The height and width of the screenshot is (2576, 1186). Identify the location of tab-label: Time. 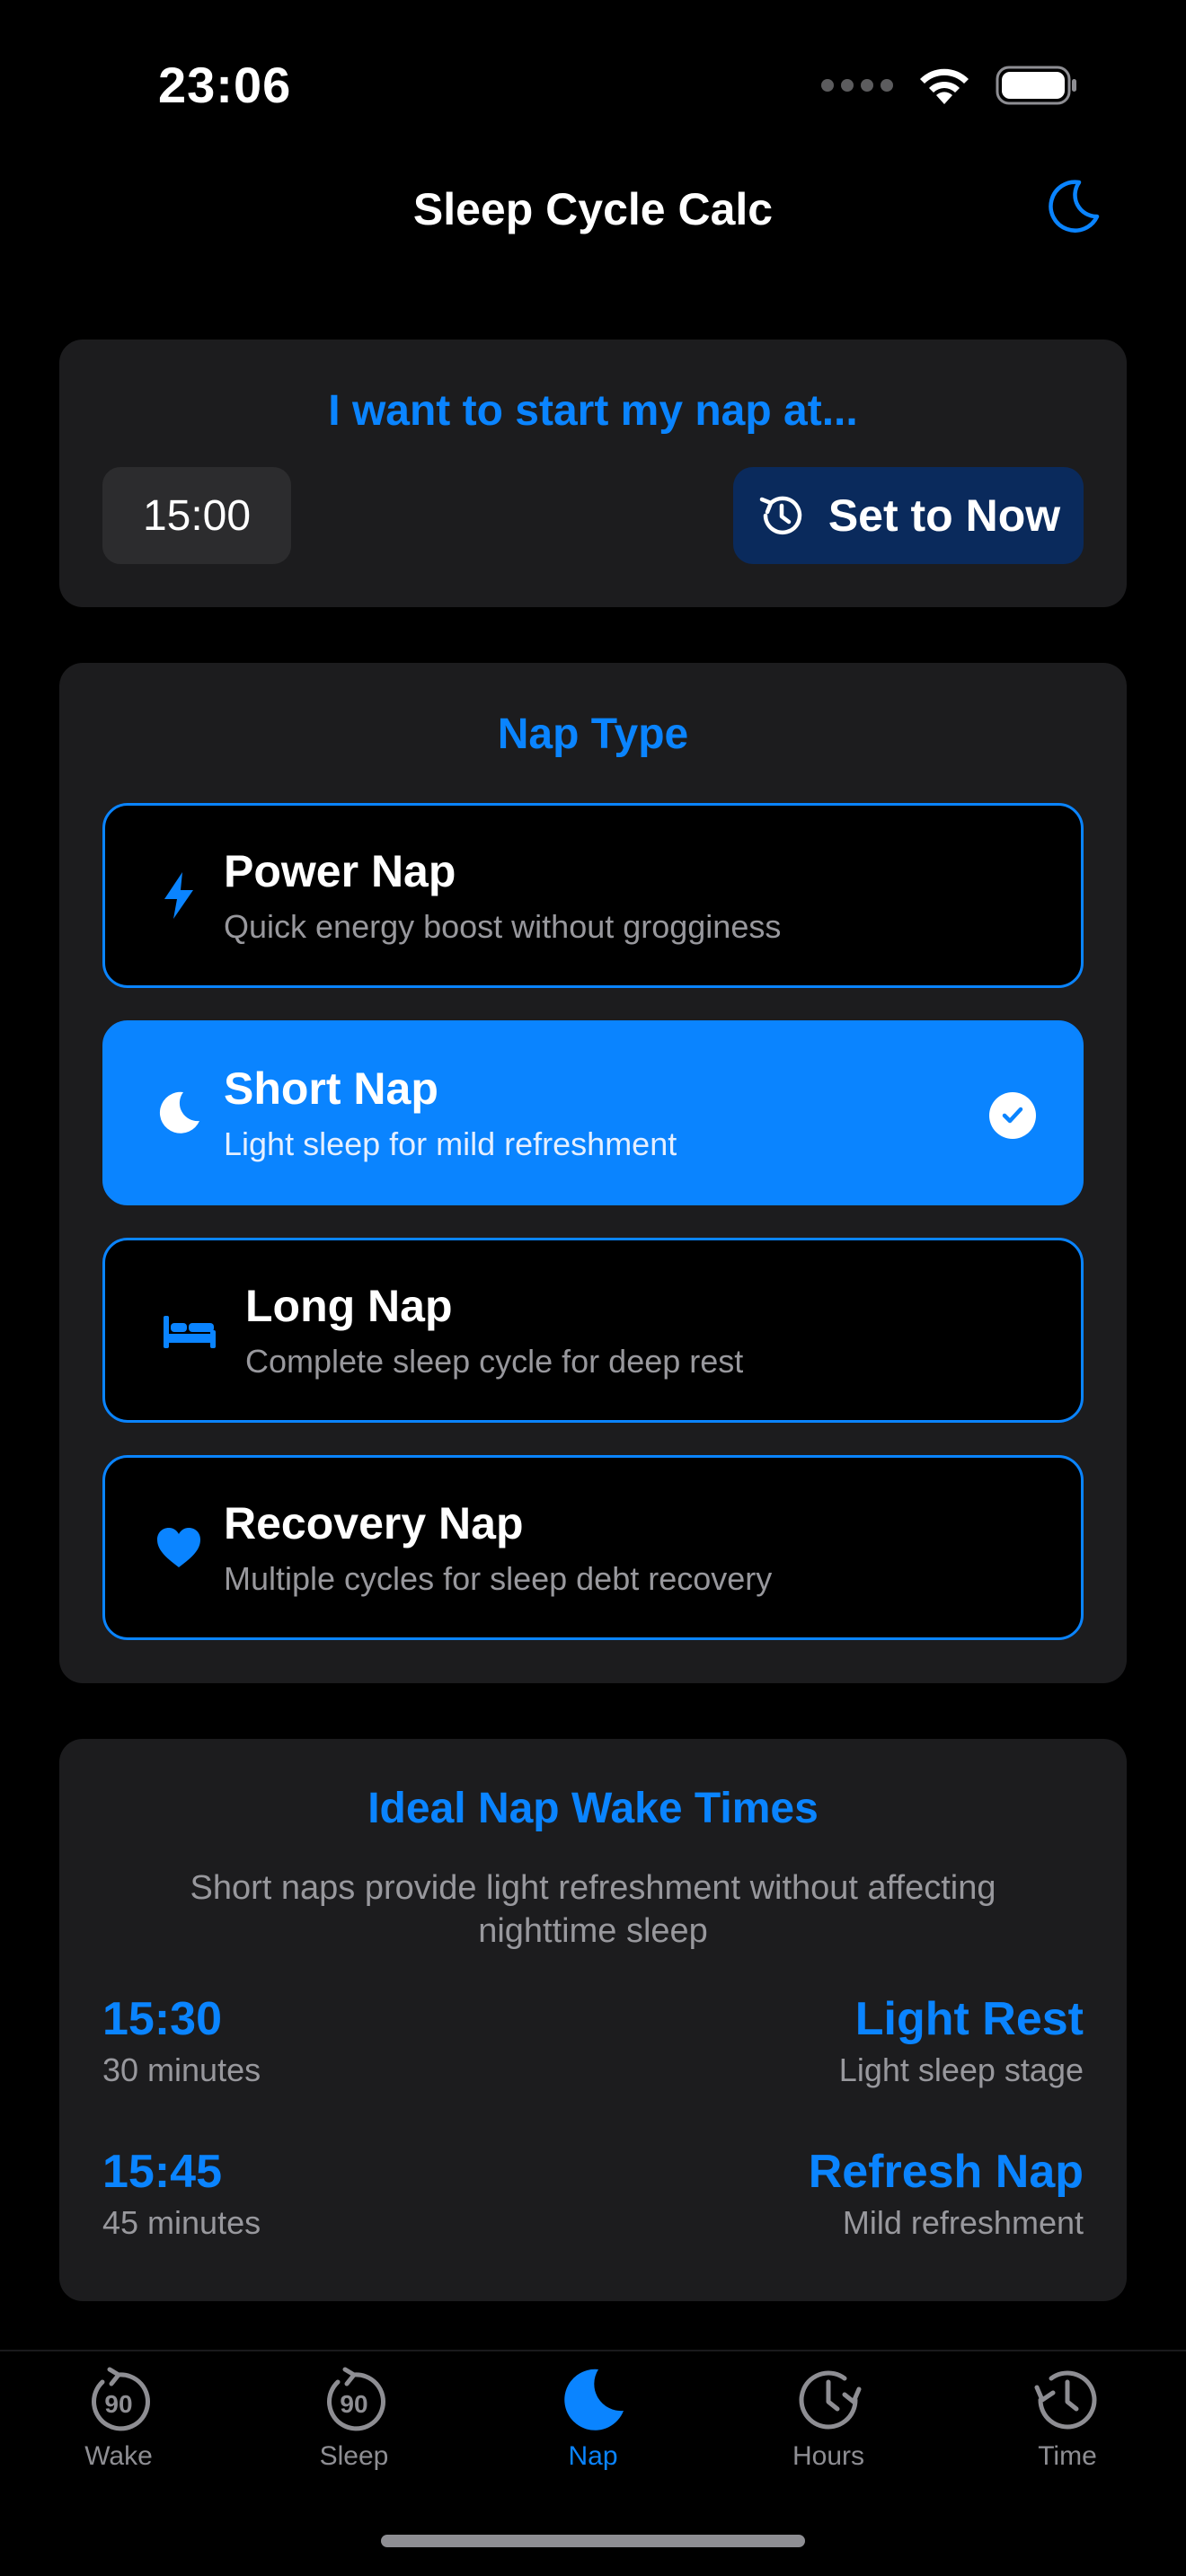
(1067, 2456).